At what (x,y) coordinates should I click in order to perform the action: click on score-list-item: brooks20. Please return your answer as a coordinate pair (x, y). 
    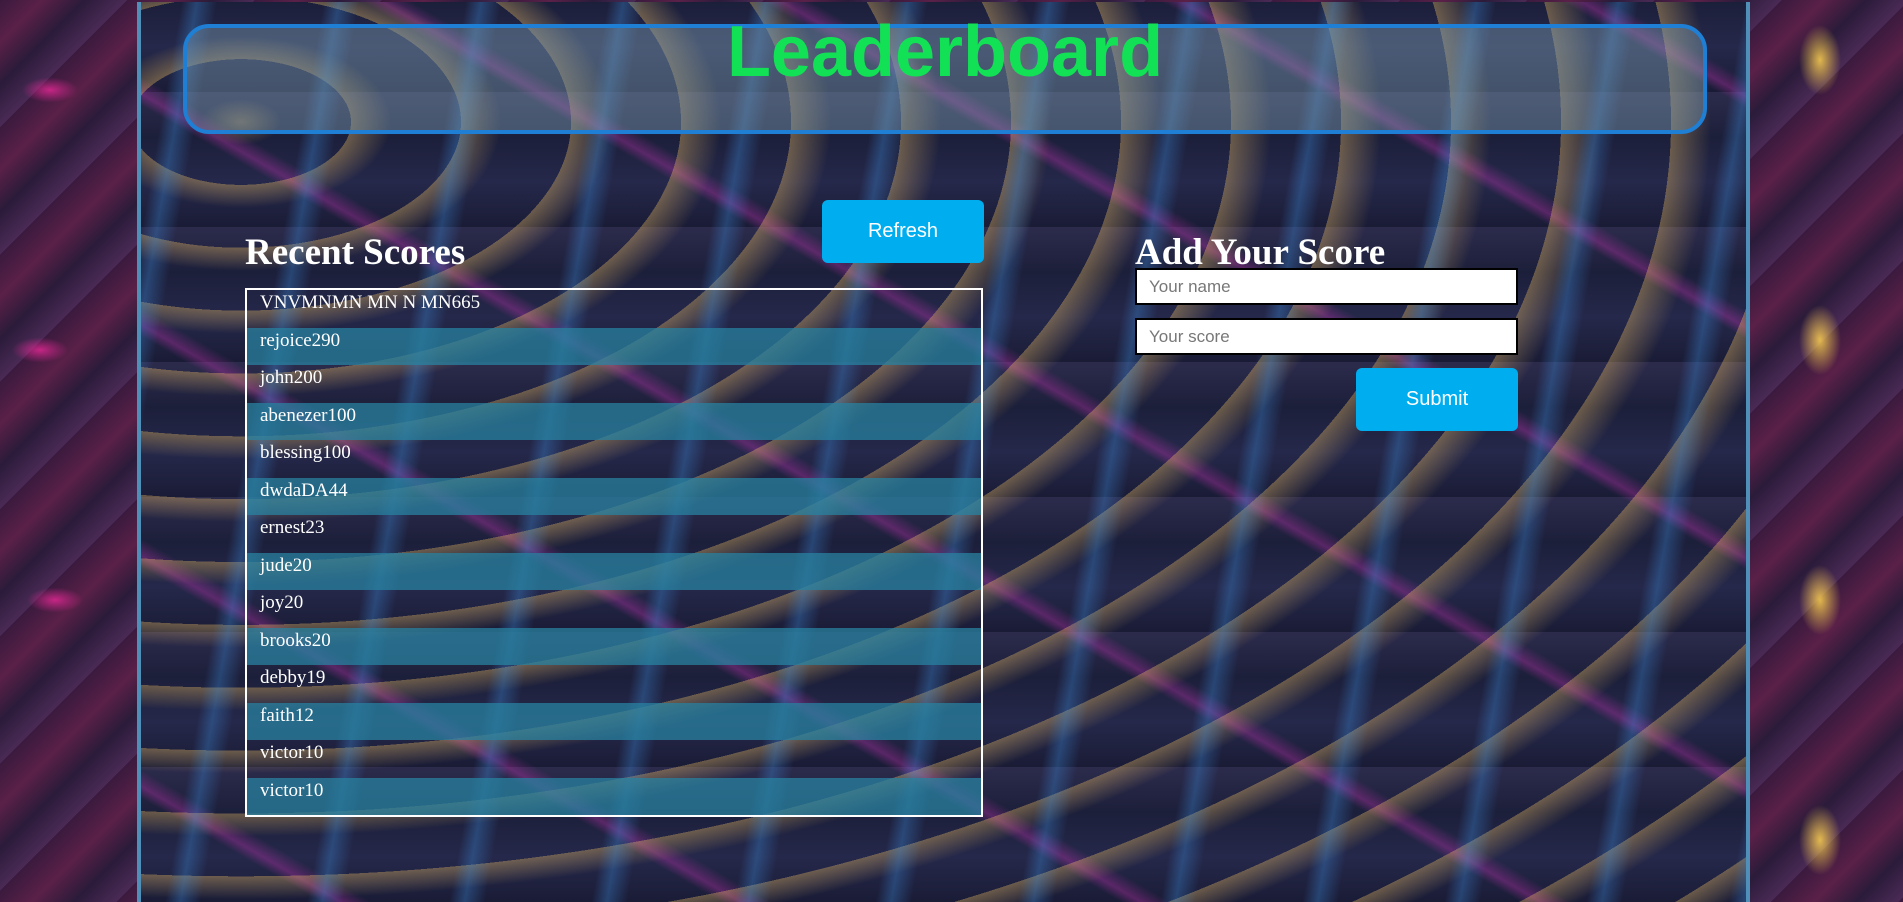
    Looking at the image, I should click on (614, 646).